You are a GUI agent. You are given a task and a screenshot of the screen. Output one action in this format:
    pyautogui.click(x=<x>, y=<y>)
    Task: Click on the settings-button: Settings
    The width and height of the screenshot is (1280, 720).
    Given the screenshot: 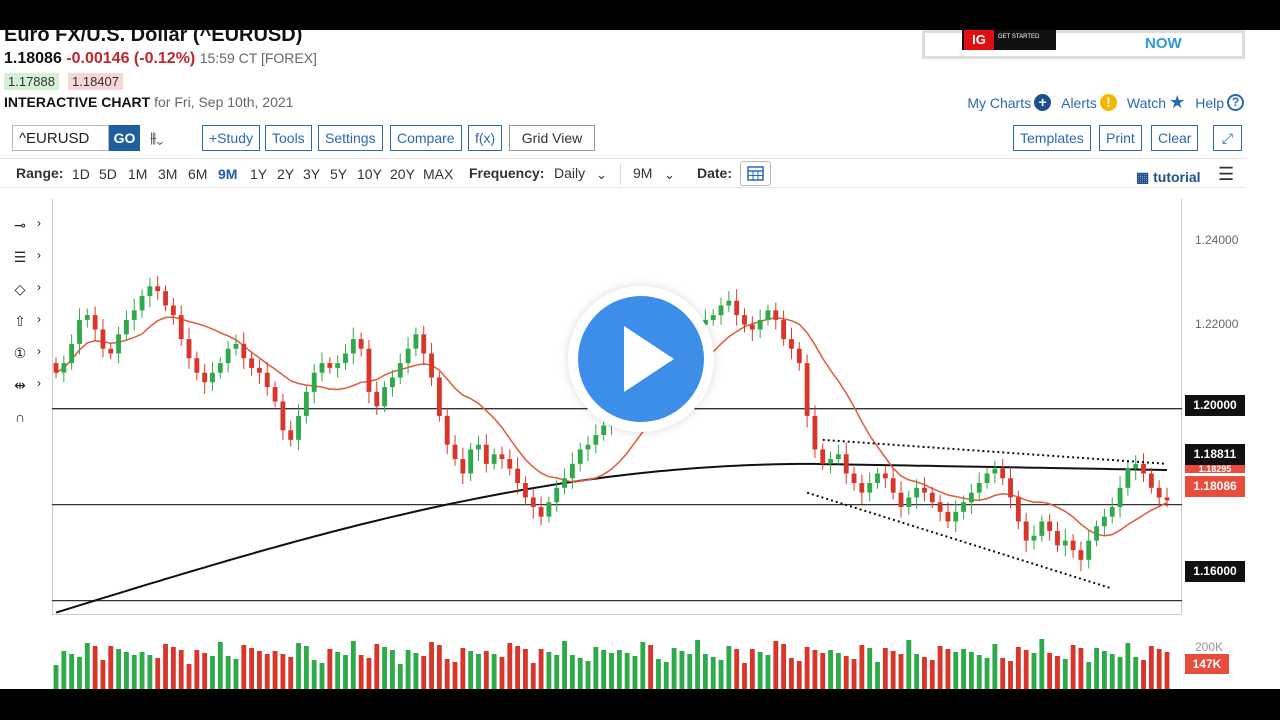 What is the action you would take?
    pyautogui.click(x=350, y=138)
    